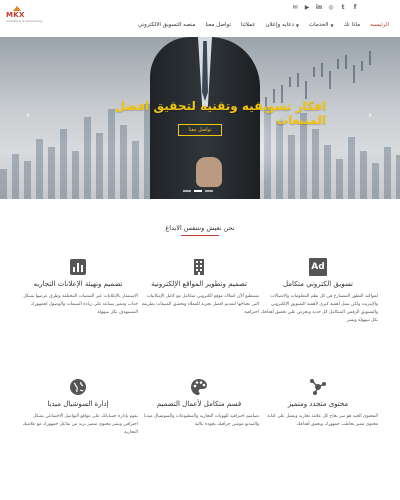 The image size is (400, 500). I want to click on nav-contact: تواصل معنا, so click(217, 25).